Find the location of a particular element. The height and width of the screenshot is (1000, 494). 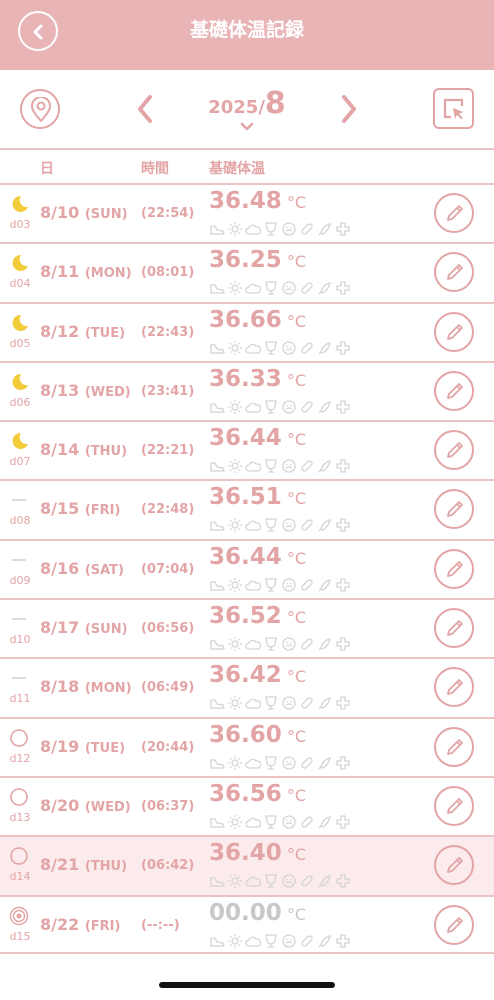

date-value: 8/19 is located at coordinates (60, 746).